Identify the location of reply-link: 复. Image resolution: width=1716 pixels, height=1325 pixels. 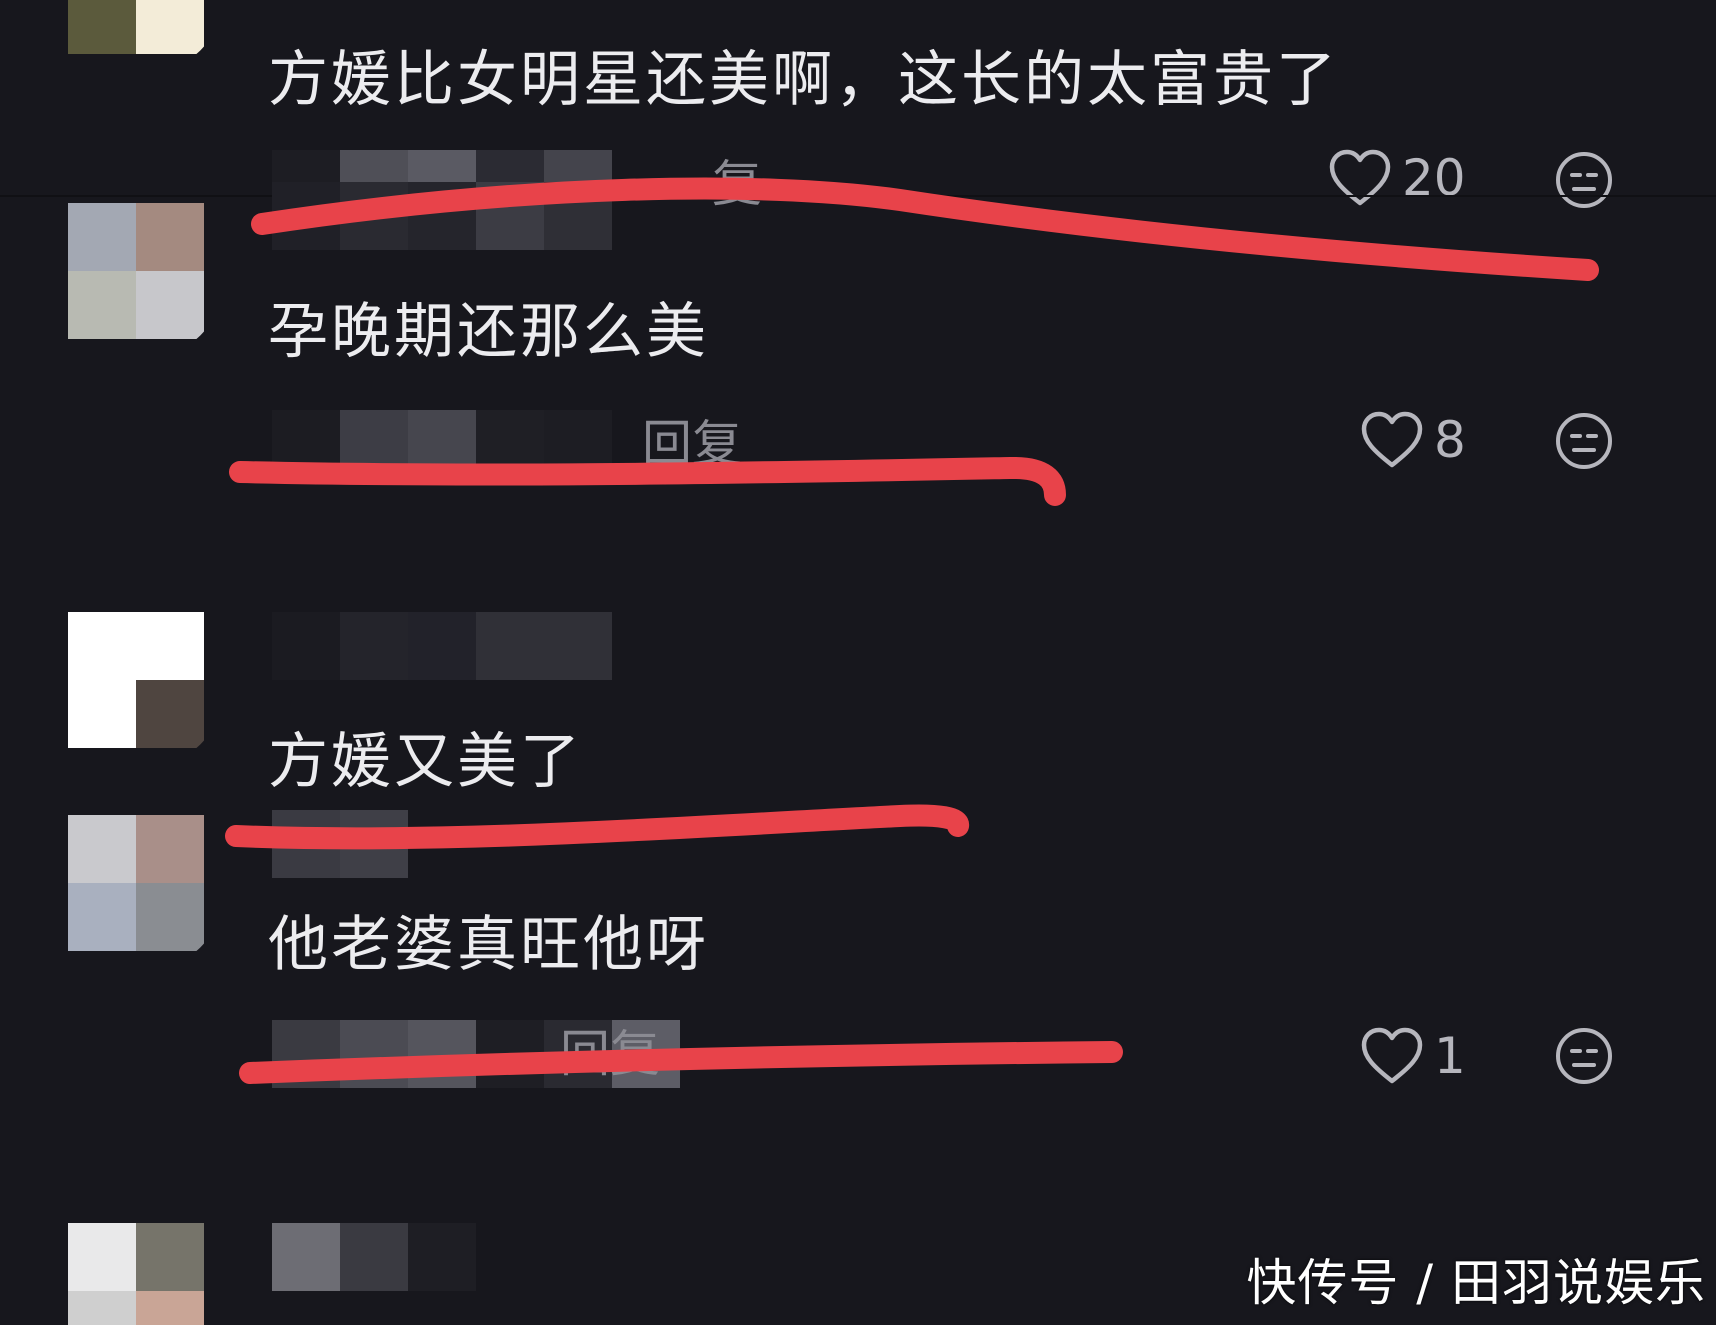
(737, 184).